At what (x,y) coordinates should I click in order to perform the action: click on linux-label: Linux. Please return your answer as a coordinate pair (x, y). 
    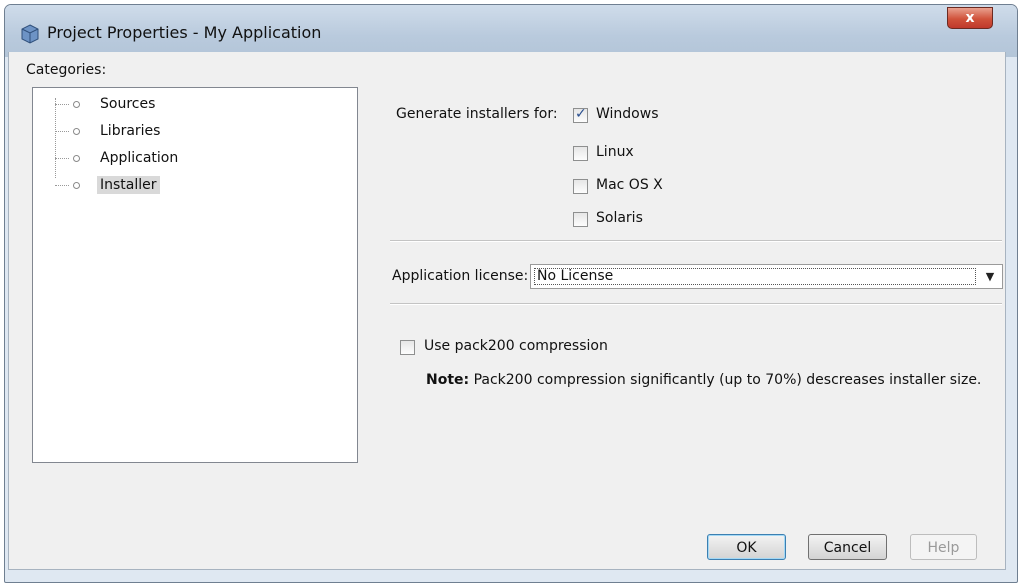
    Looking at the image, I should click on (615, 152).